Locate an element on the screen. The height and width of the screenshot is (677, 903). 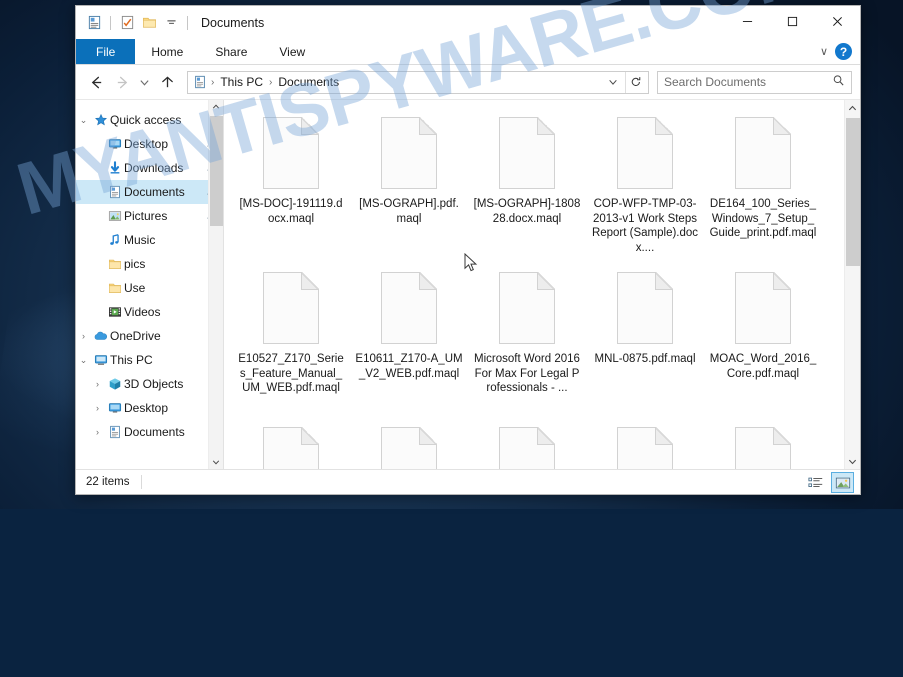
content-scroll-down-arrow is located at coordinates (852, 461).